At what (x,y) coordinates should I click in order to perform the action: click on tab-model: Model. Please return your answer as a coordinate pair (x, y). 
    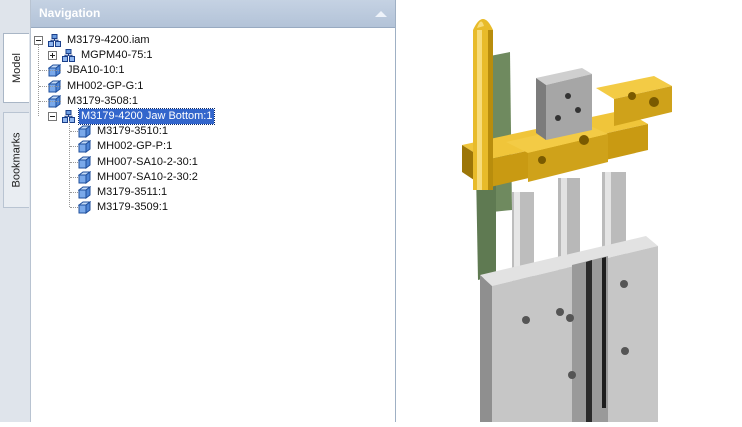
    Looking at the image, I should click on (16, 68).